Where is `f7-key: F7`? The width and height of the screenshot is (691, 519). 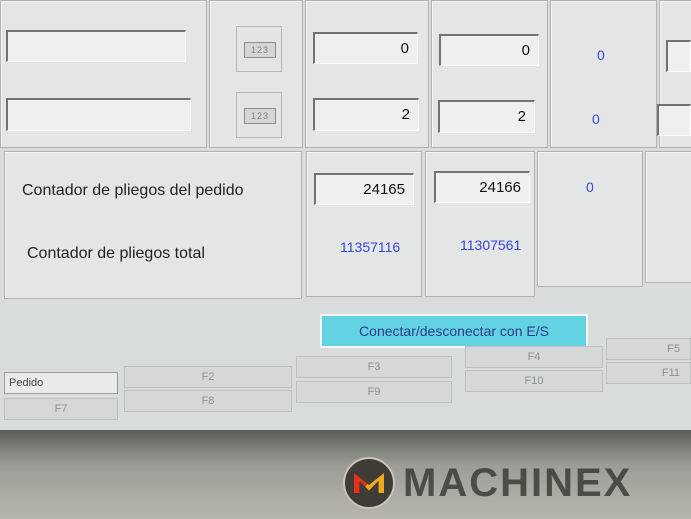
f7-key: F7 is located at coordinates (61, 409).